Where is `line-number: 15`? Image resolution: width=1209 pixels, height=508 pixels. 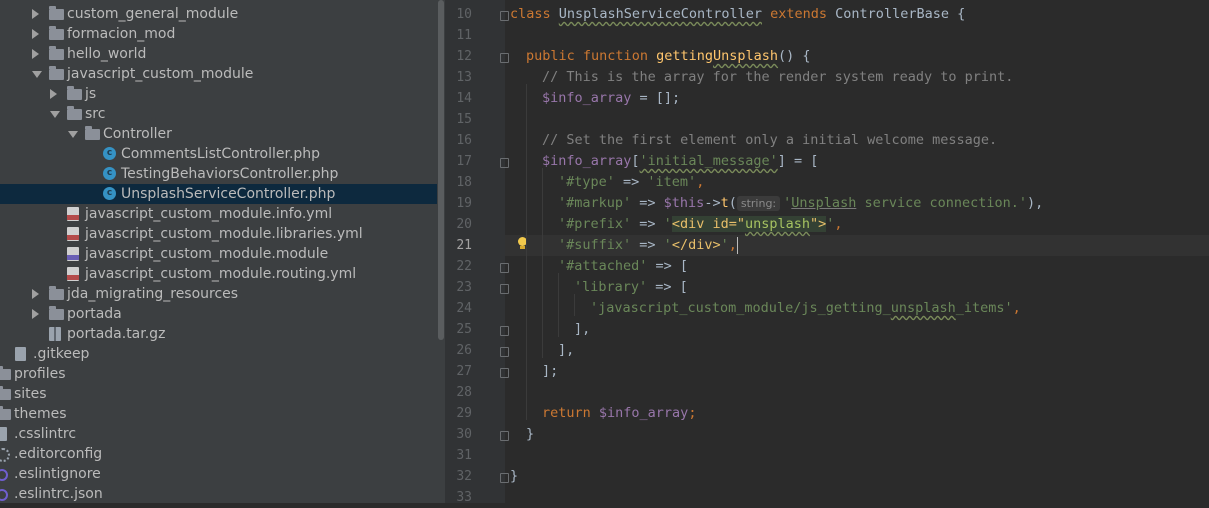
line-number: 15 is located at coordinates (464, 119).